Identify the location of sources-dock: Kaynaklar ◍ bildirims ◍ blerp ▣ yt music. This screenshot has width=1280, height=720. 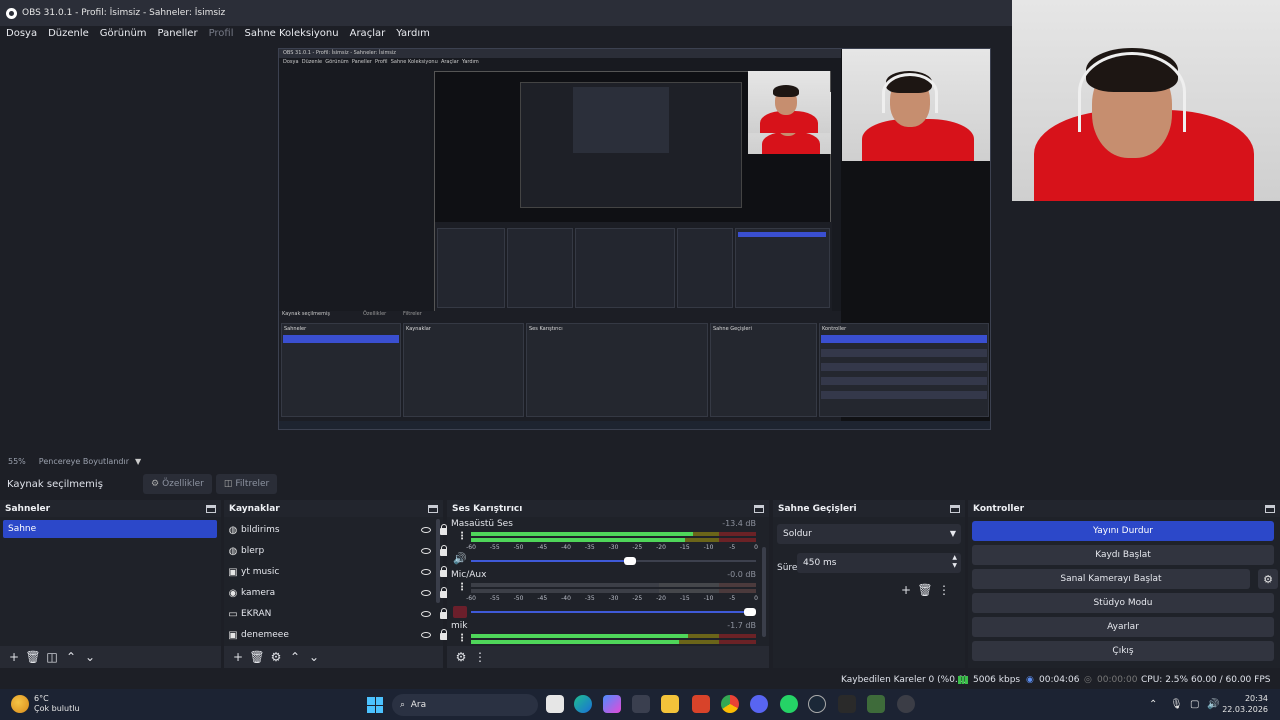
(336, 584).